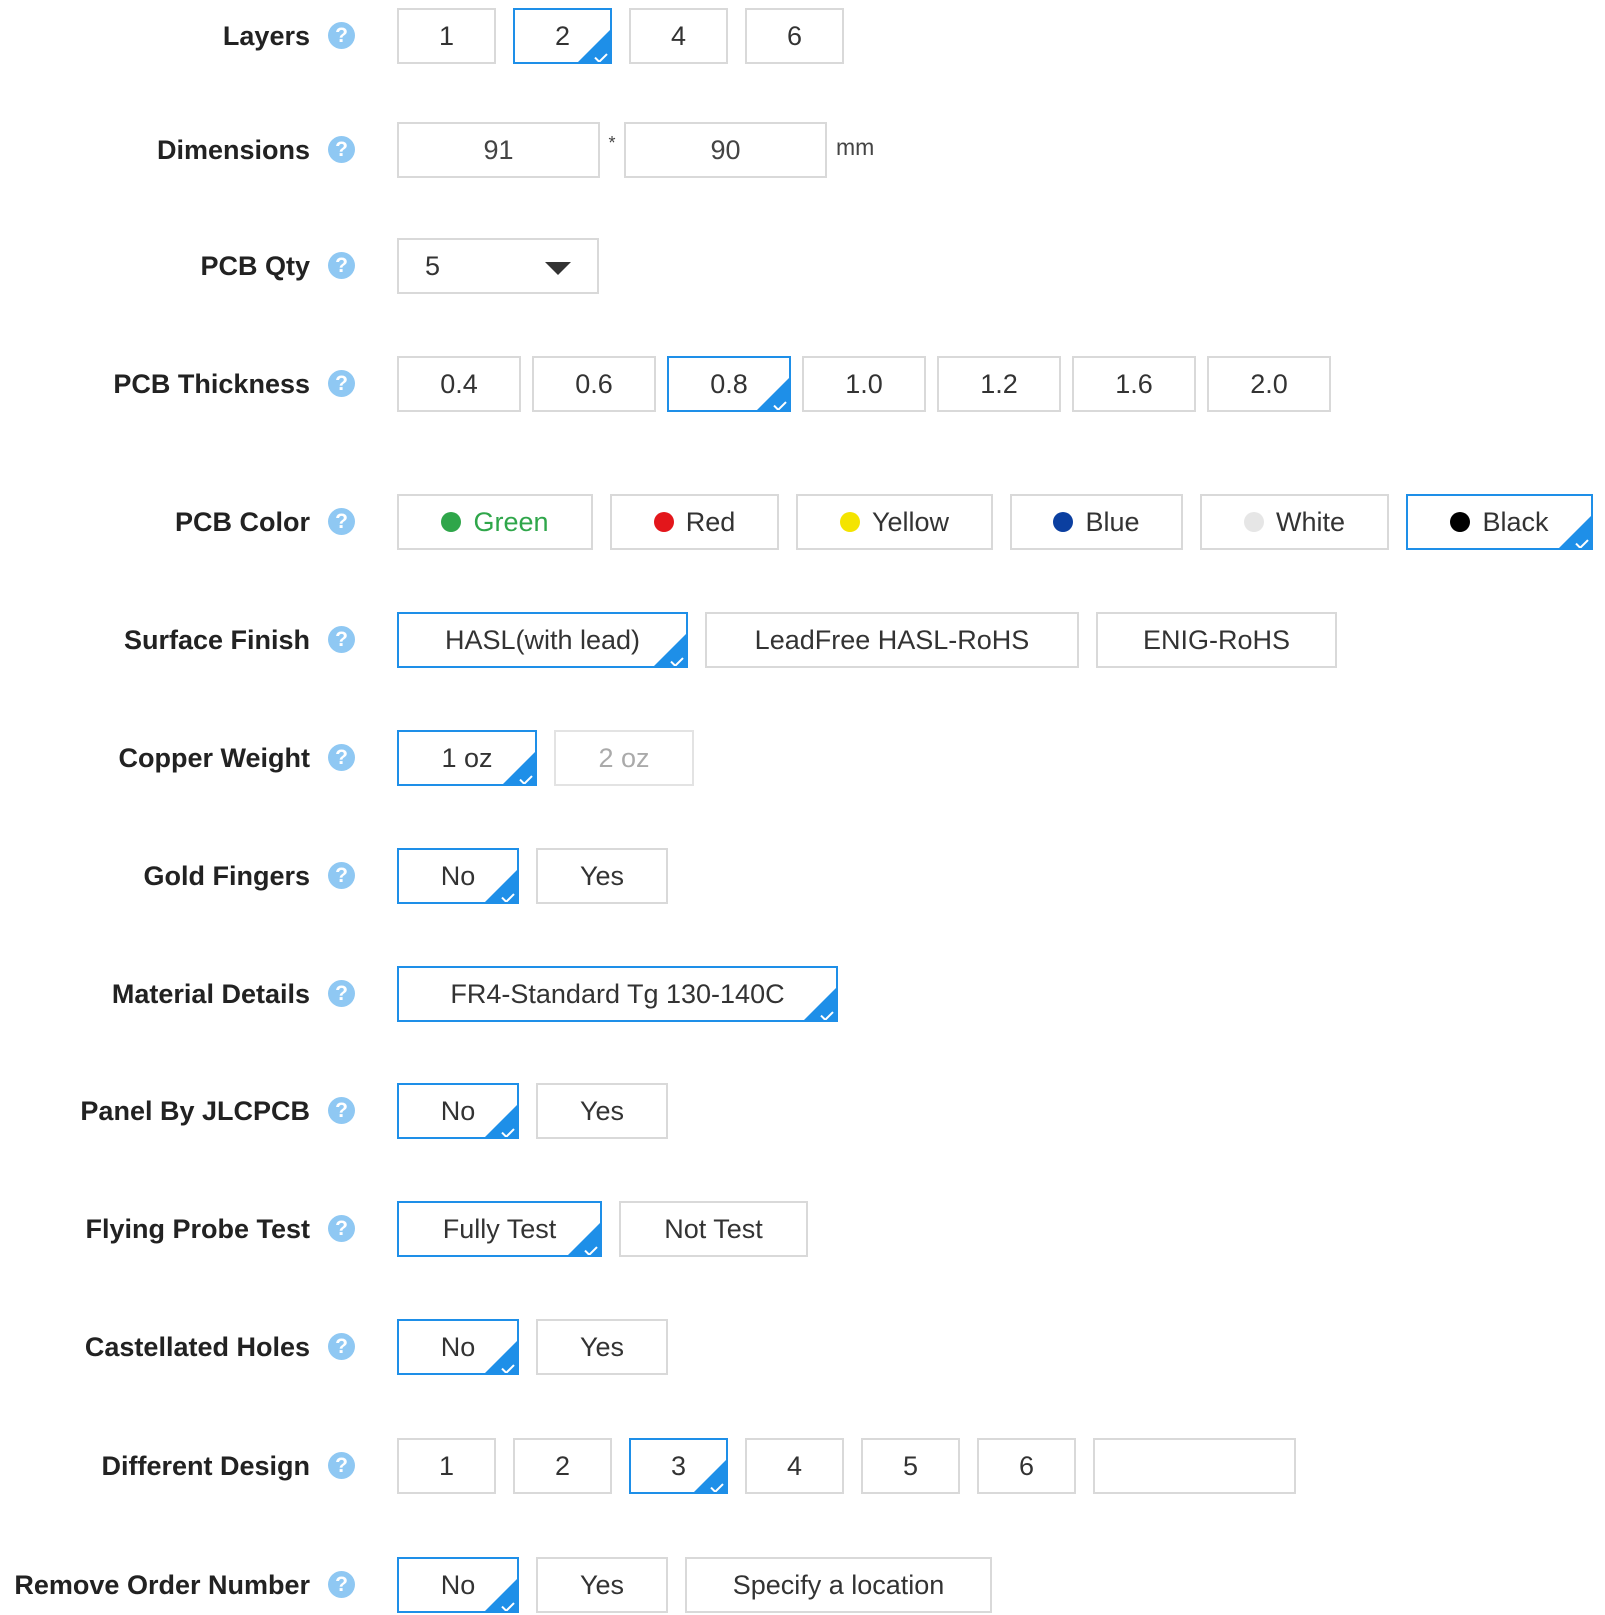 The height and width of the screenshot is (1615, 1605). I want to click on surface-finish-label: Surface Finish, so click(216, 640).